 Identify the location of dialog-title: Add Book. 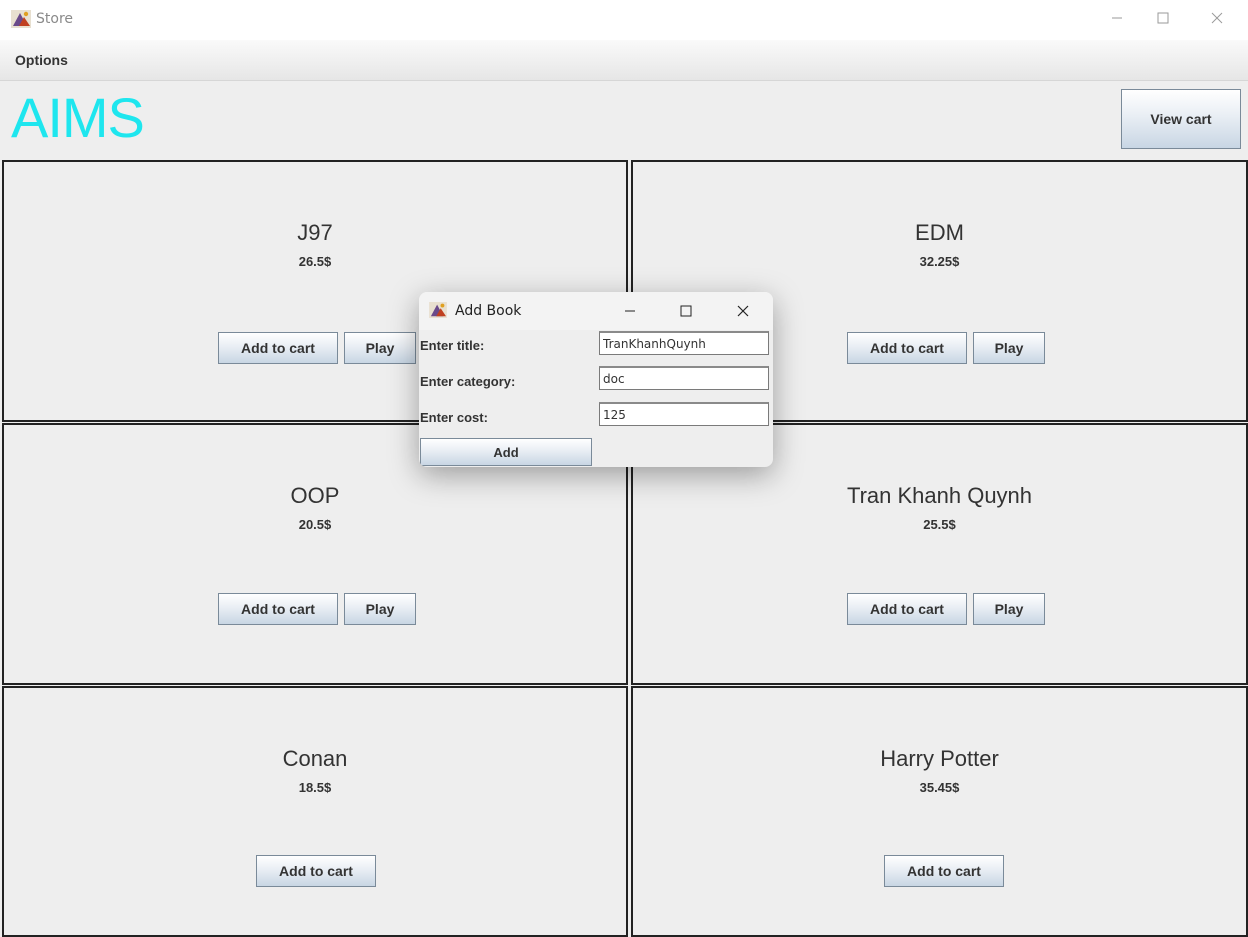
(488, 311).